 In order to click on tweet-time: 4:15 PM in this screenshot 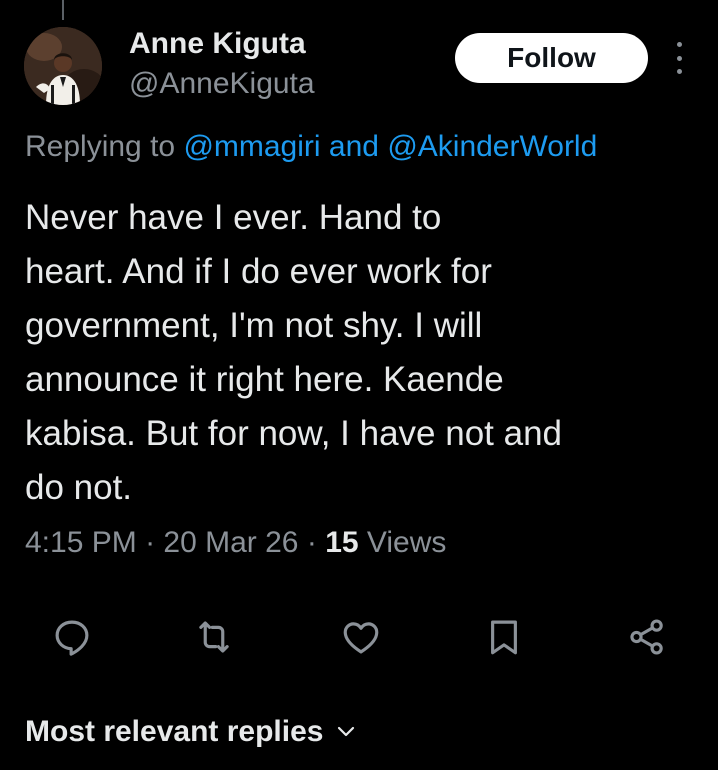, I will do `click(81, 542)`.